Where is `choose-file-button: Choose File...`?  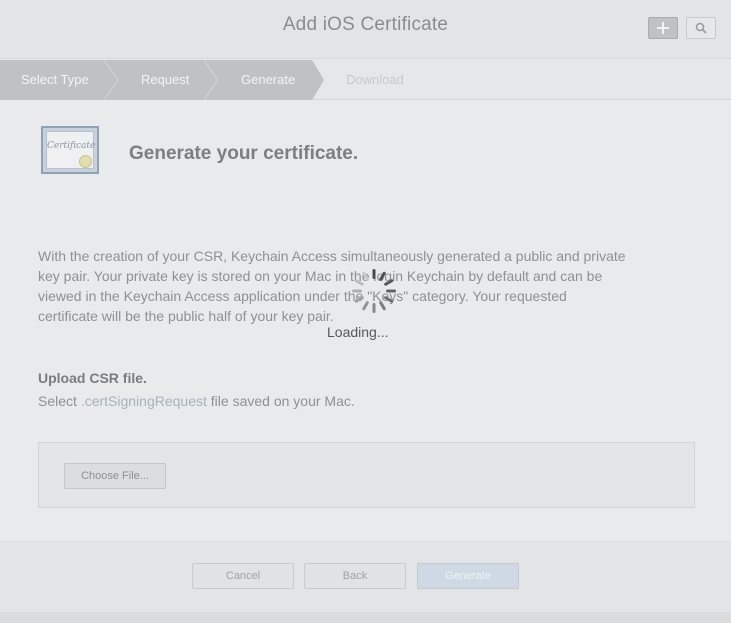
choose-file-button: Choose File... is located at coordinates (115, 476).